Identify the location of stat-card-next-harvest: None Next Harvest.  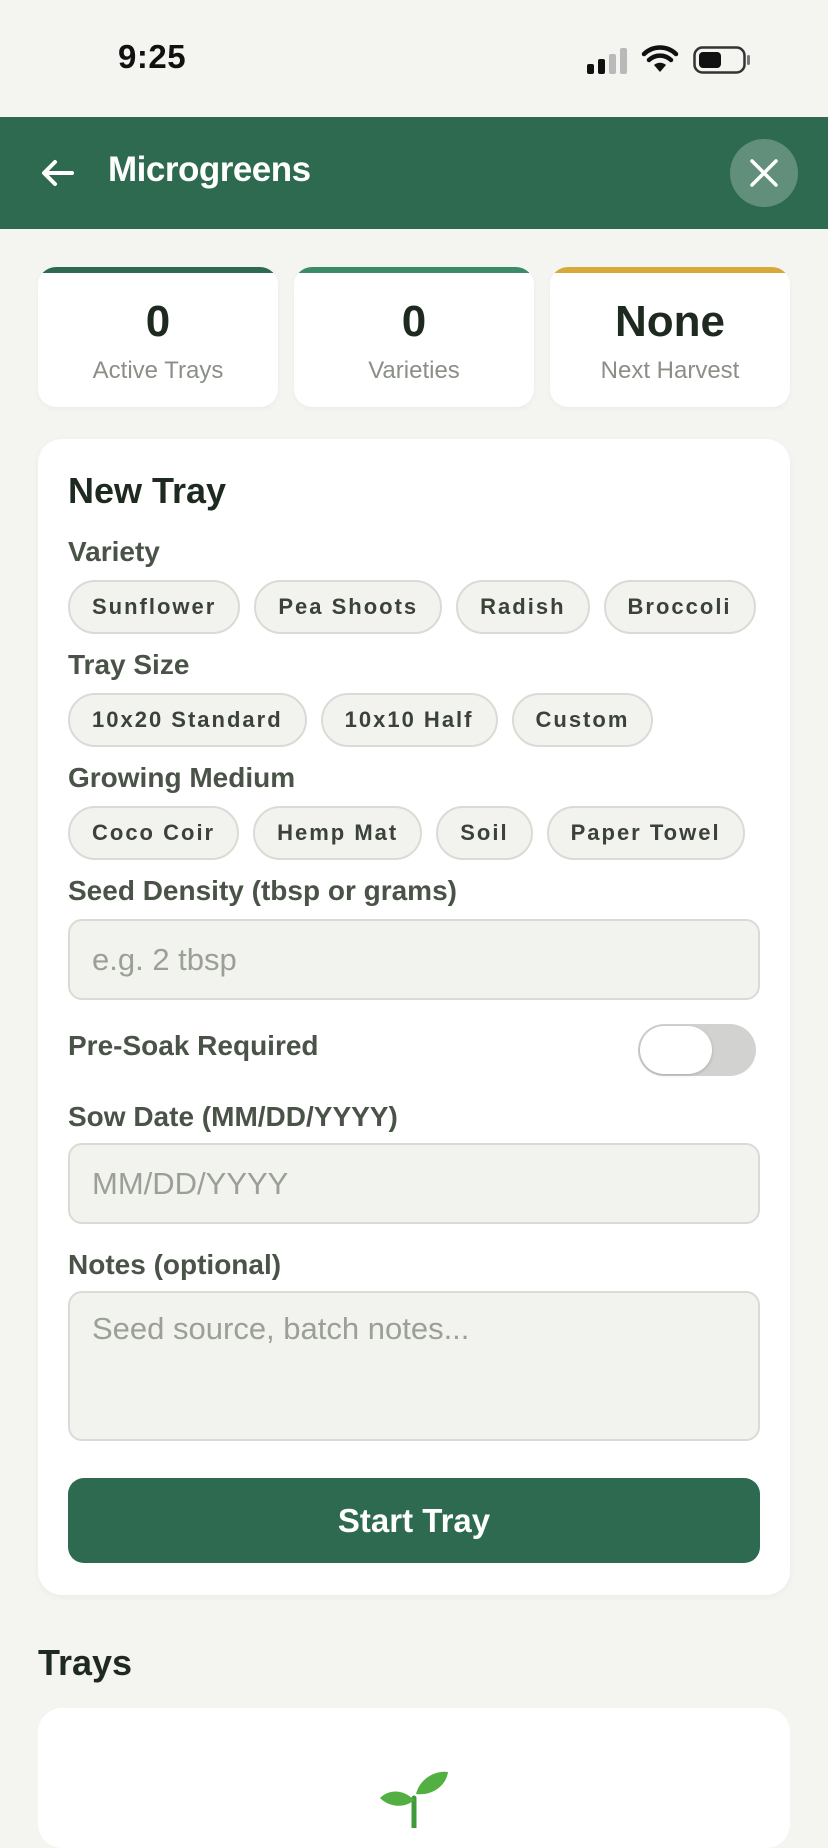
(670, 337).